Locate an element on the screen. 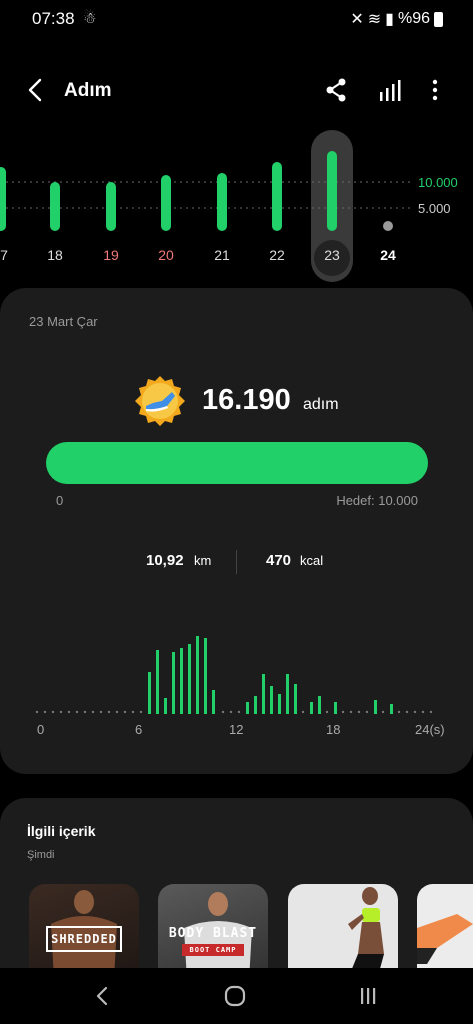 This screenshot has width=473, height=1024. status-right: ✕ ≋ ▮ %96 is located at coordinates (396, 19).